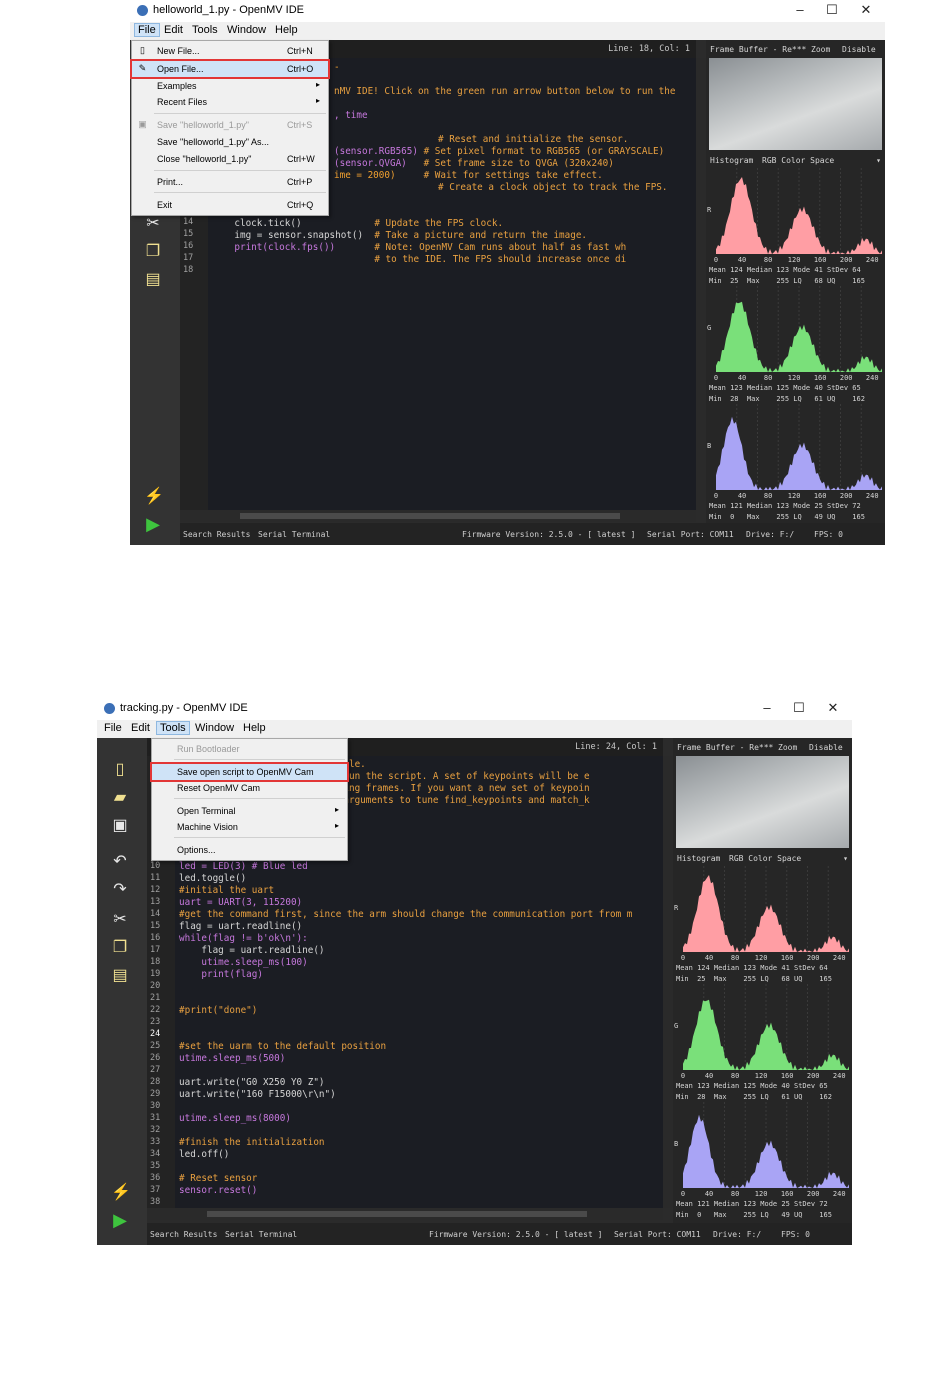  I want to click on histogram-tick-label: 0, so click(683, 1194).